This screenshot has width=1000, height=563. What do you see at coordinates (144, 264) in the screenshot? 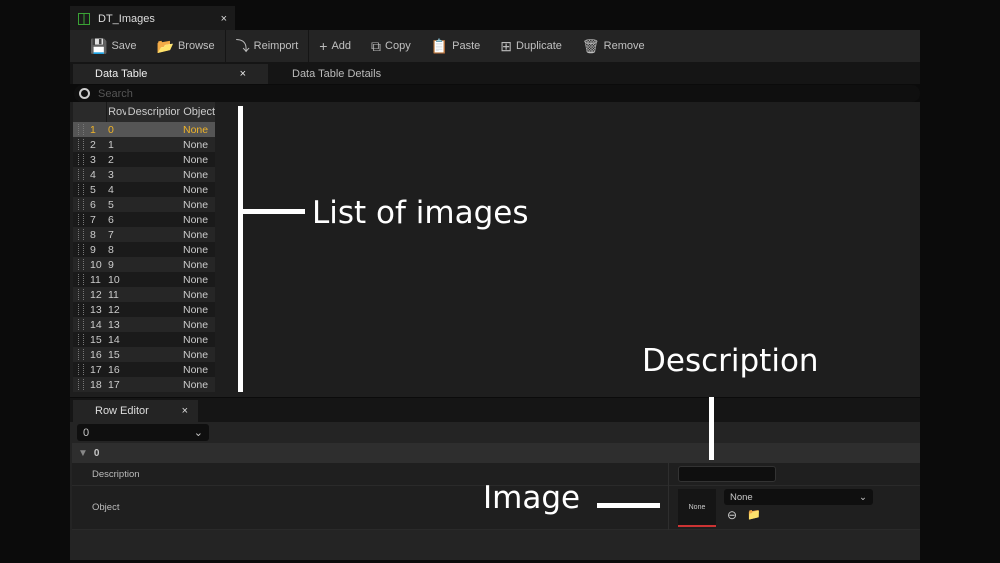
I see `table-row: 10 9 None` at bounding box center [144, 264].